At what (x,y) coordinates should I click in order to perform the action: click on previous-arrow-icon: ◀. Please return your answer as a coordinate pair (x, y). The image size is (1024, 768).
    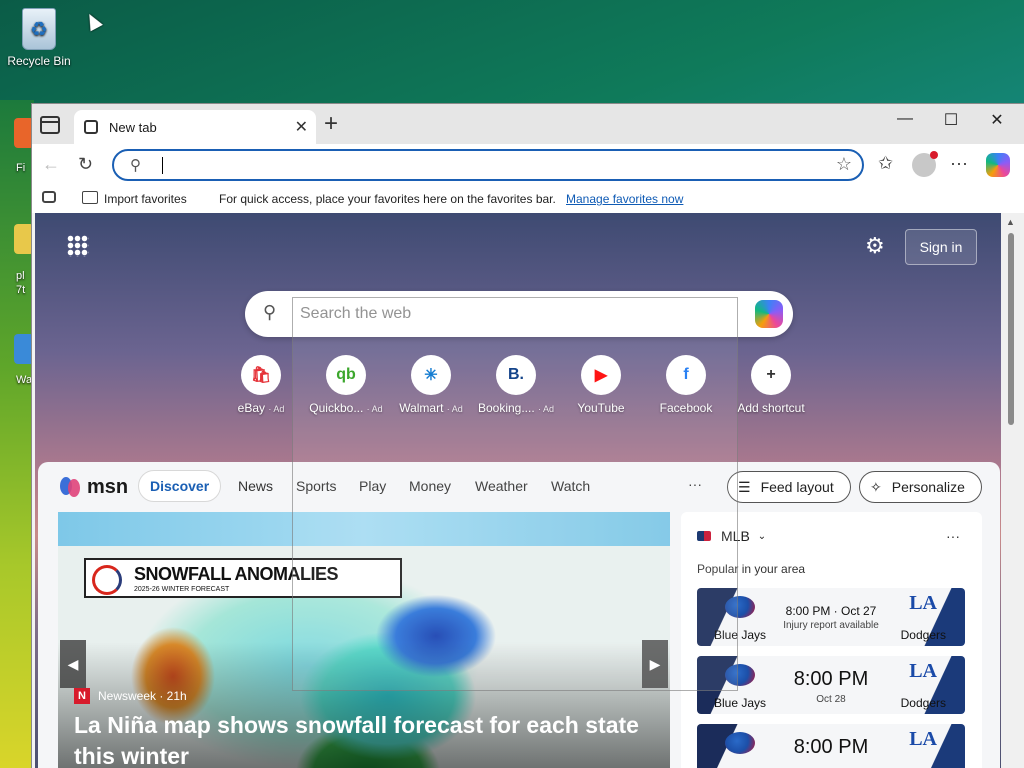
    Looking at the image, I should click on (73, 664).